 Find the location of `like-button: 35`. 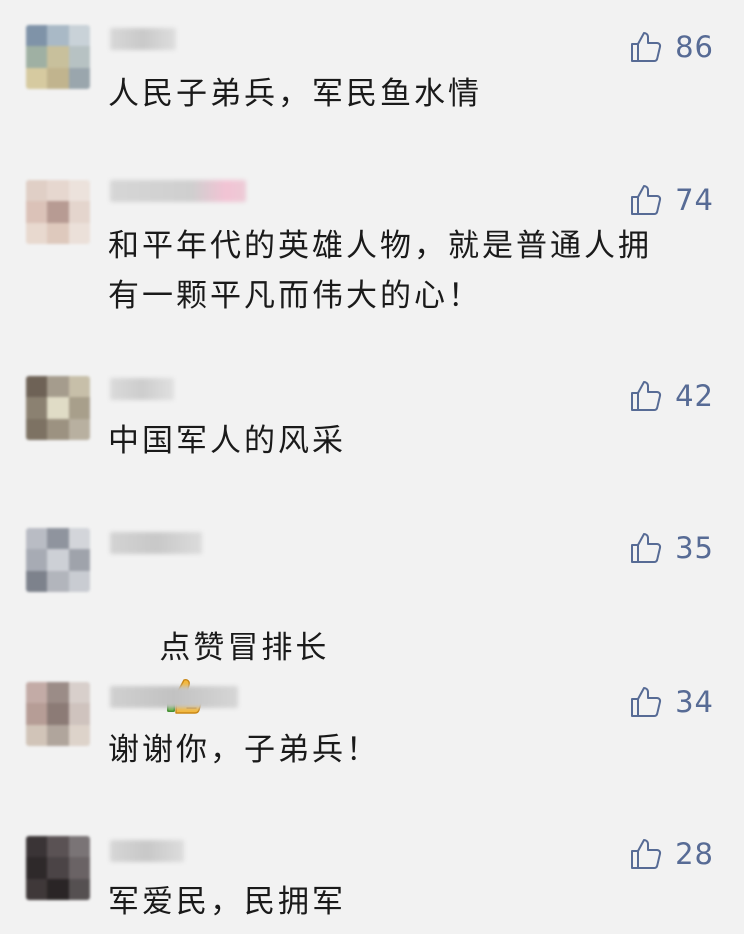

like-button: 35 is located at coordinates (671, 548).